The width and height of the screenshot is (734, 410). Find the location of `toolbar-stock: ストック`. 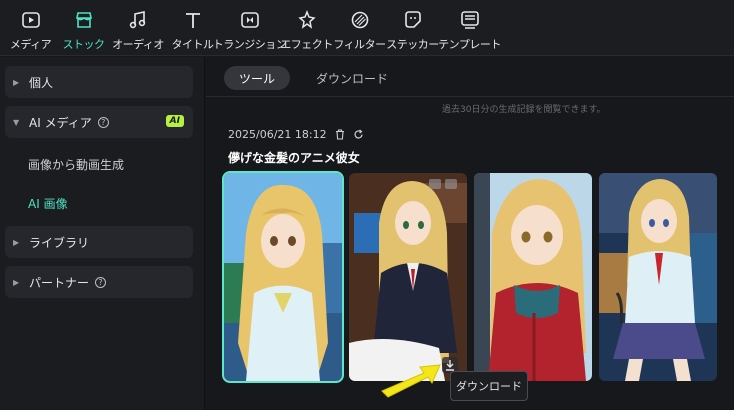

toolbar-stock: ストック is located at coordinates (83, 28).